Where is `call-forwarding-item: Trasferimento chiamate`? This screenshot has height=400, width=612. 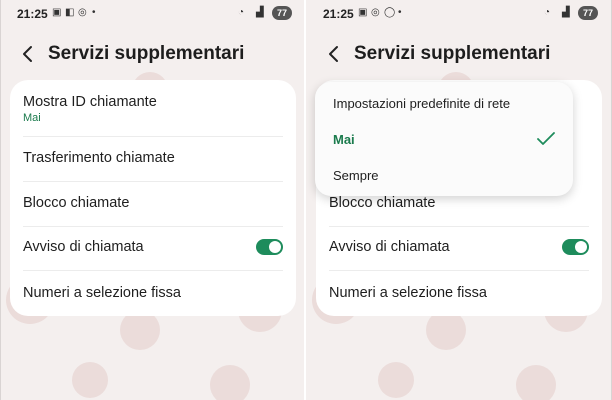
call-forwarding-item: Trasferimento chiamate is located at coordinates (153, 159).